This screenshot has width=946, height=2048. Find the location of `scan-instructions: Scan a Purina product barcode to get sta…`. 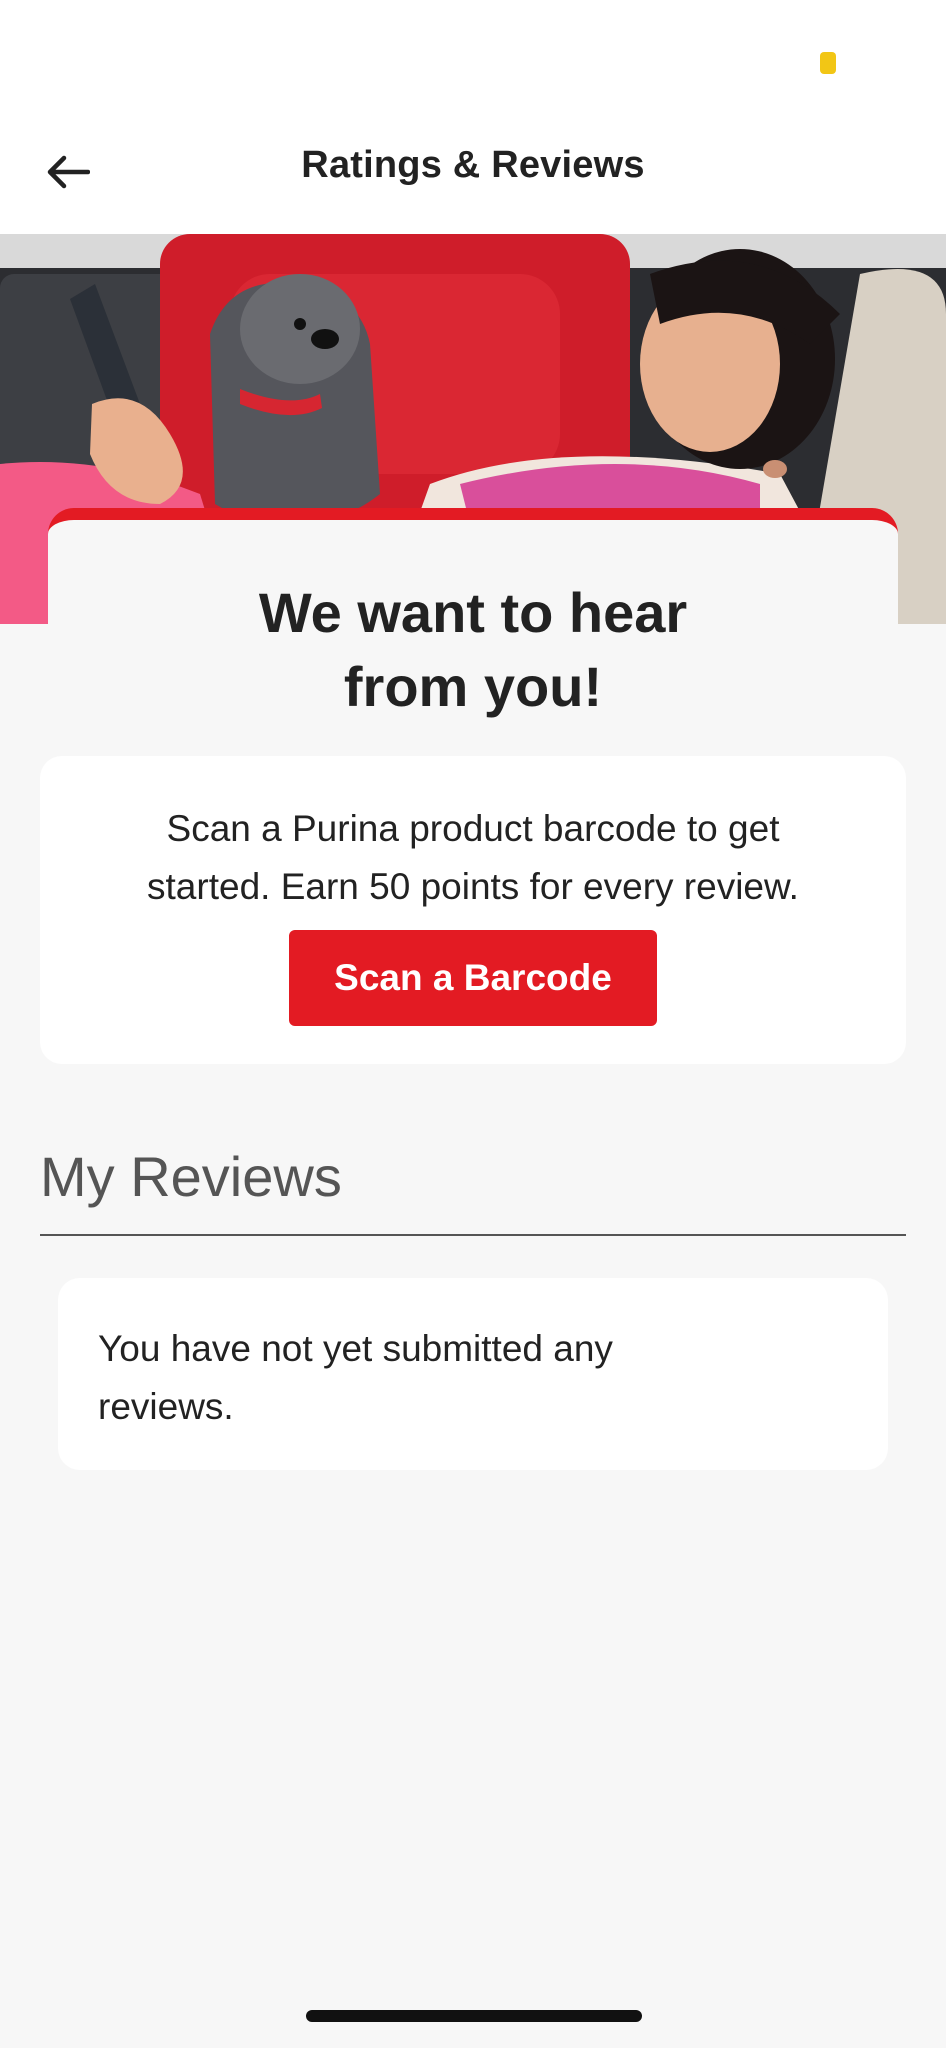

scan-instructions: Scan a Purina product barcode to get sta… is located at coordinates (473, 858).